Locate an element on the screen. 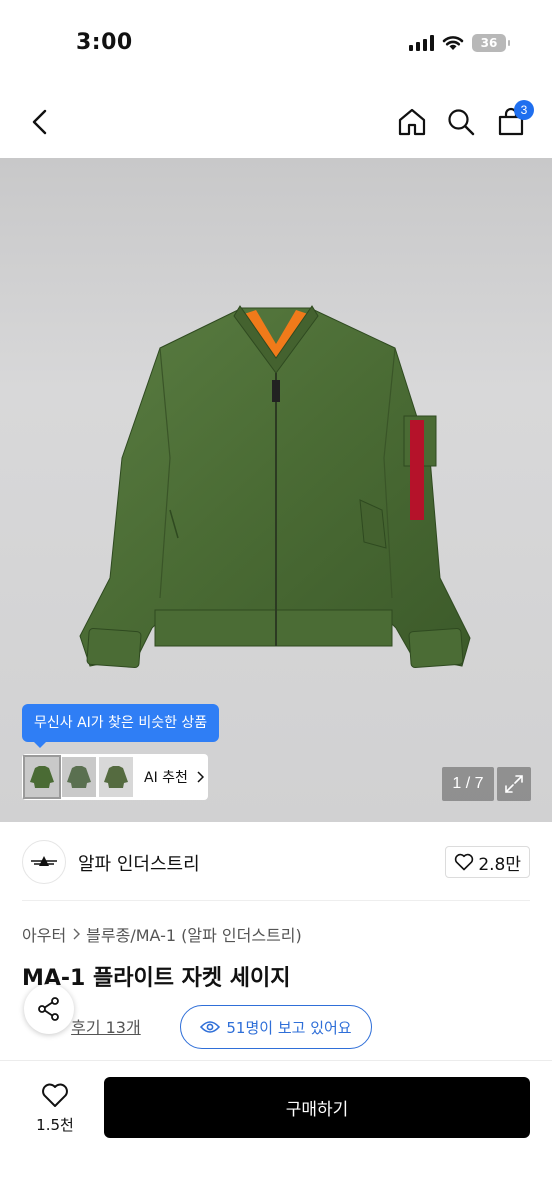  back-button is located at coordinates (40, 122).